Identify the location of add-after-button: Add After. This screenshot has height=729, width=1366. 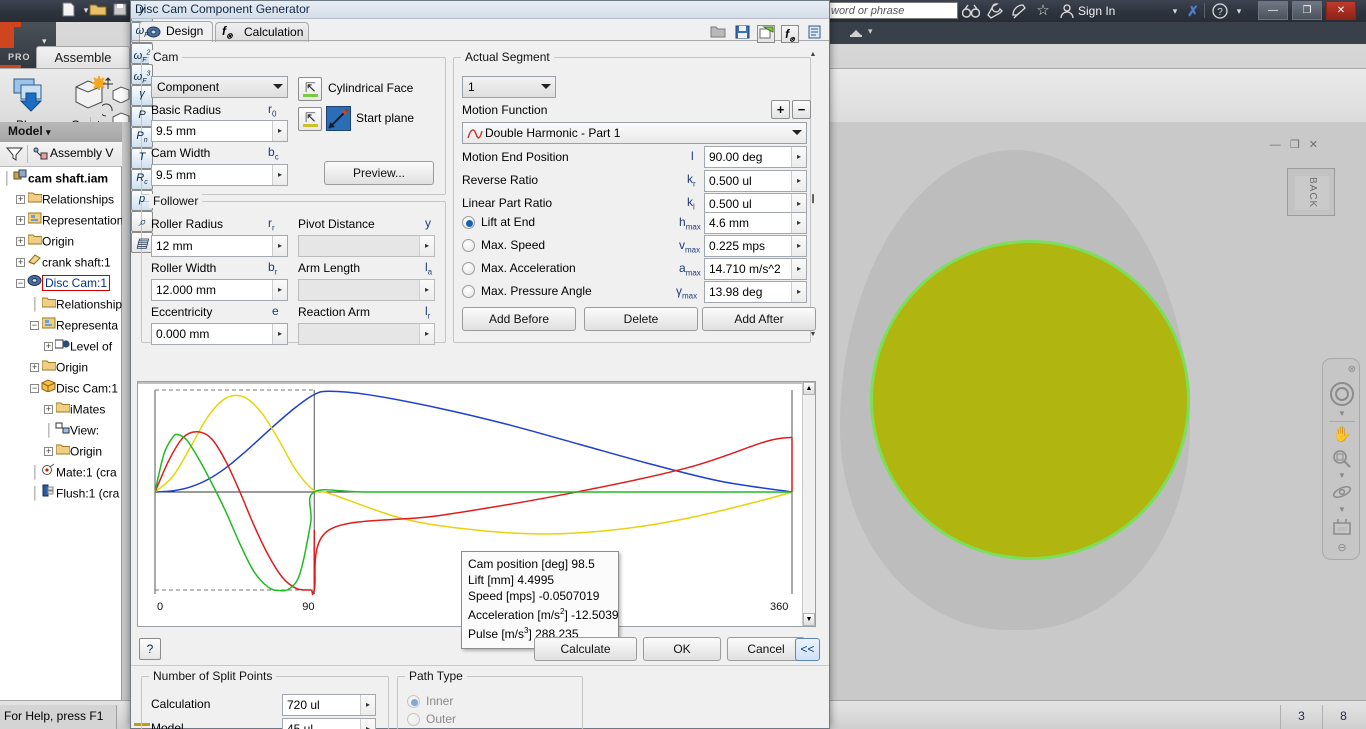
(759, 319).